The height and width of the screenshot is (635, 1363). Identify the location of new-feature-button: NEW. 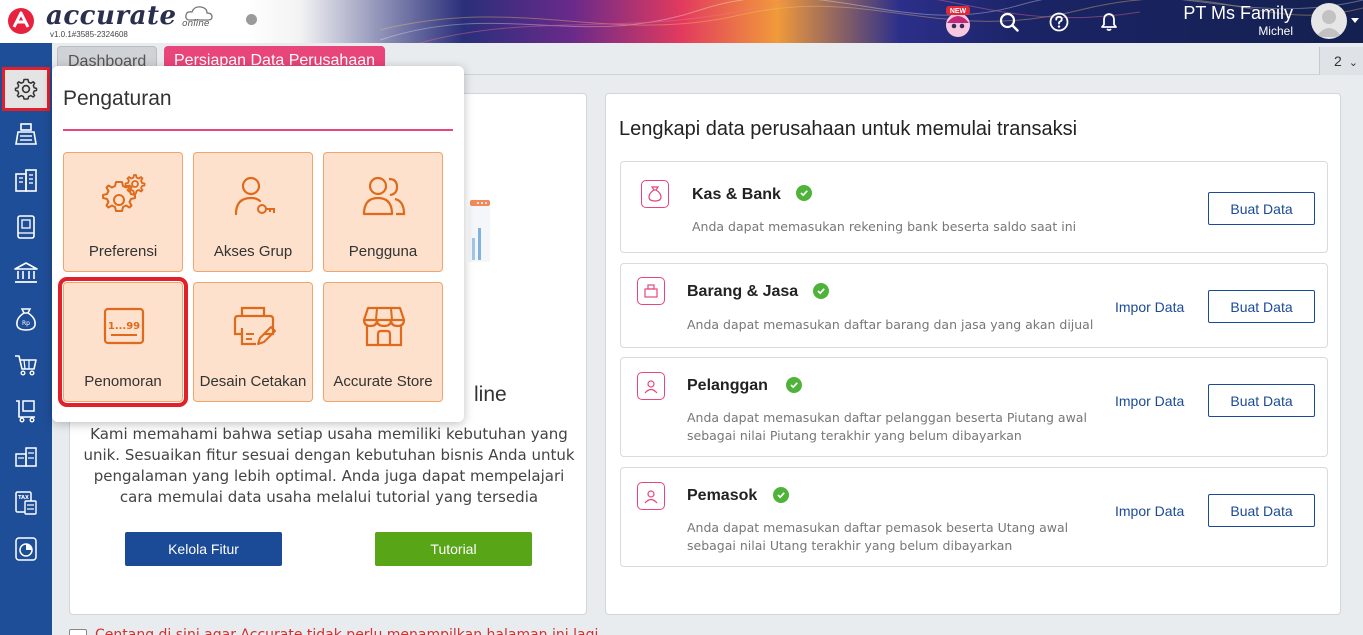
(958, 22).